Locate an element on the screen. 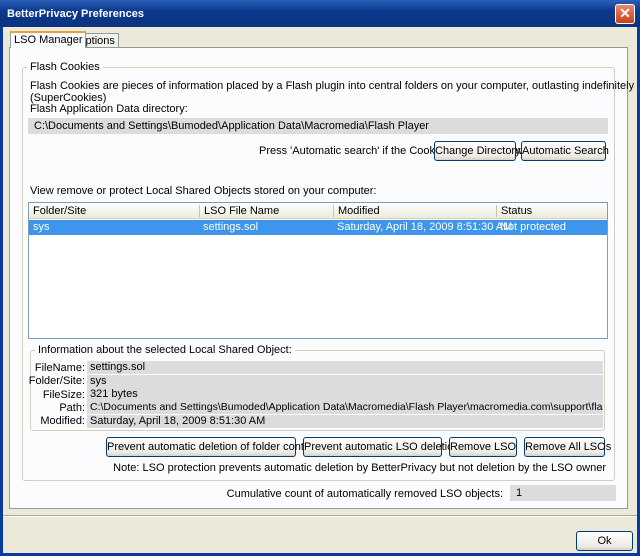 The width and height of the screenshot is (640, 556). filesize-value: 321 bytes is located at coordinates (345, 394).